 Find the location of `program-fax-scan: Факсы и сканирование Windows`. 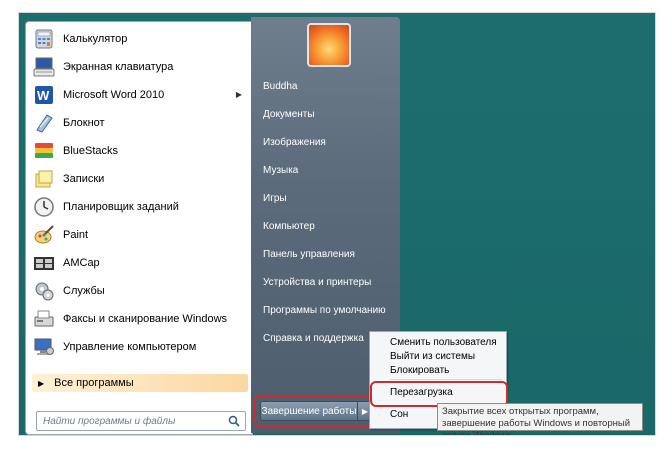

program-fax-scan: Факсы и сканирование Windows is located at coordinates (139, 319).